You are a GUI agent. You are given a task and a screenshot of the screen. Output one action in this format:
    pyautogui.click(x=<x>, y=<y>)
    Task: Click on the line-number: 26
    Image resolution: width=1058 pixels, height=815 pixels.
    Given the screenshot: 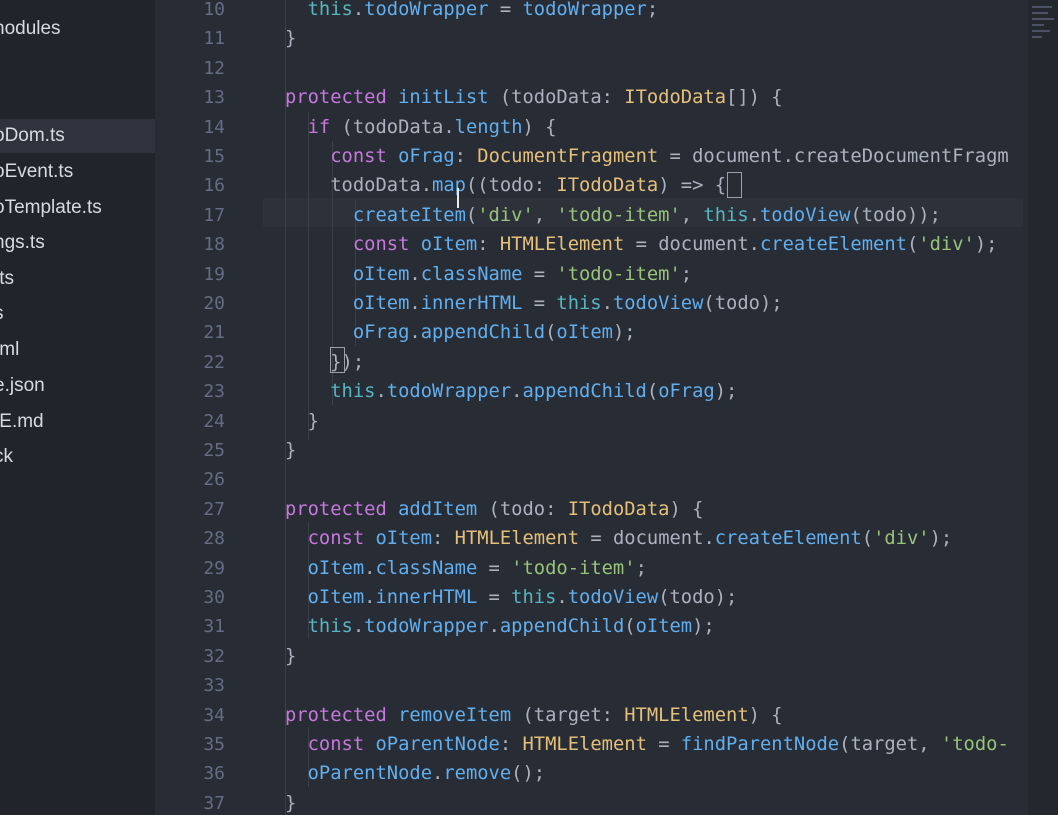 What is the action you would take?
    pyautogui.click(x=214, y=480)
    